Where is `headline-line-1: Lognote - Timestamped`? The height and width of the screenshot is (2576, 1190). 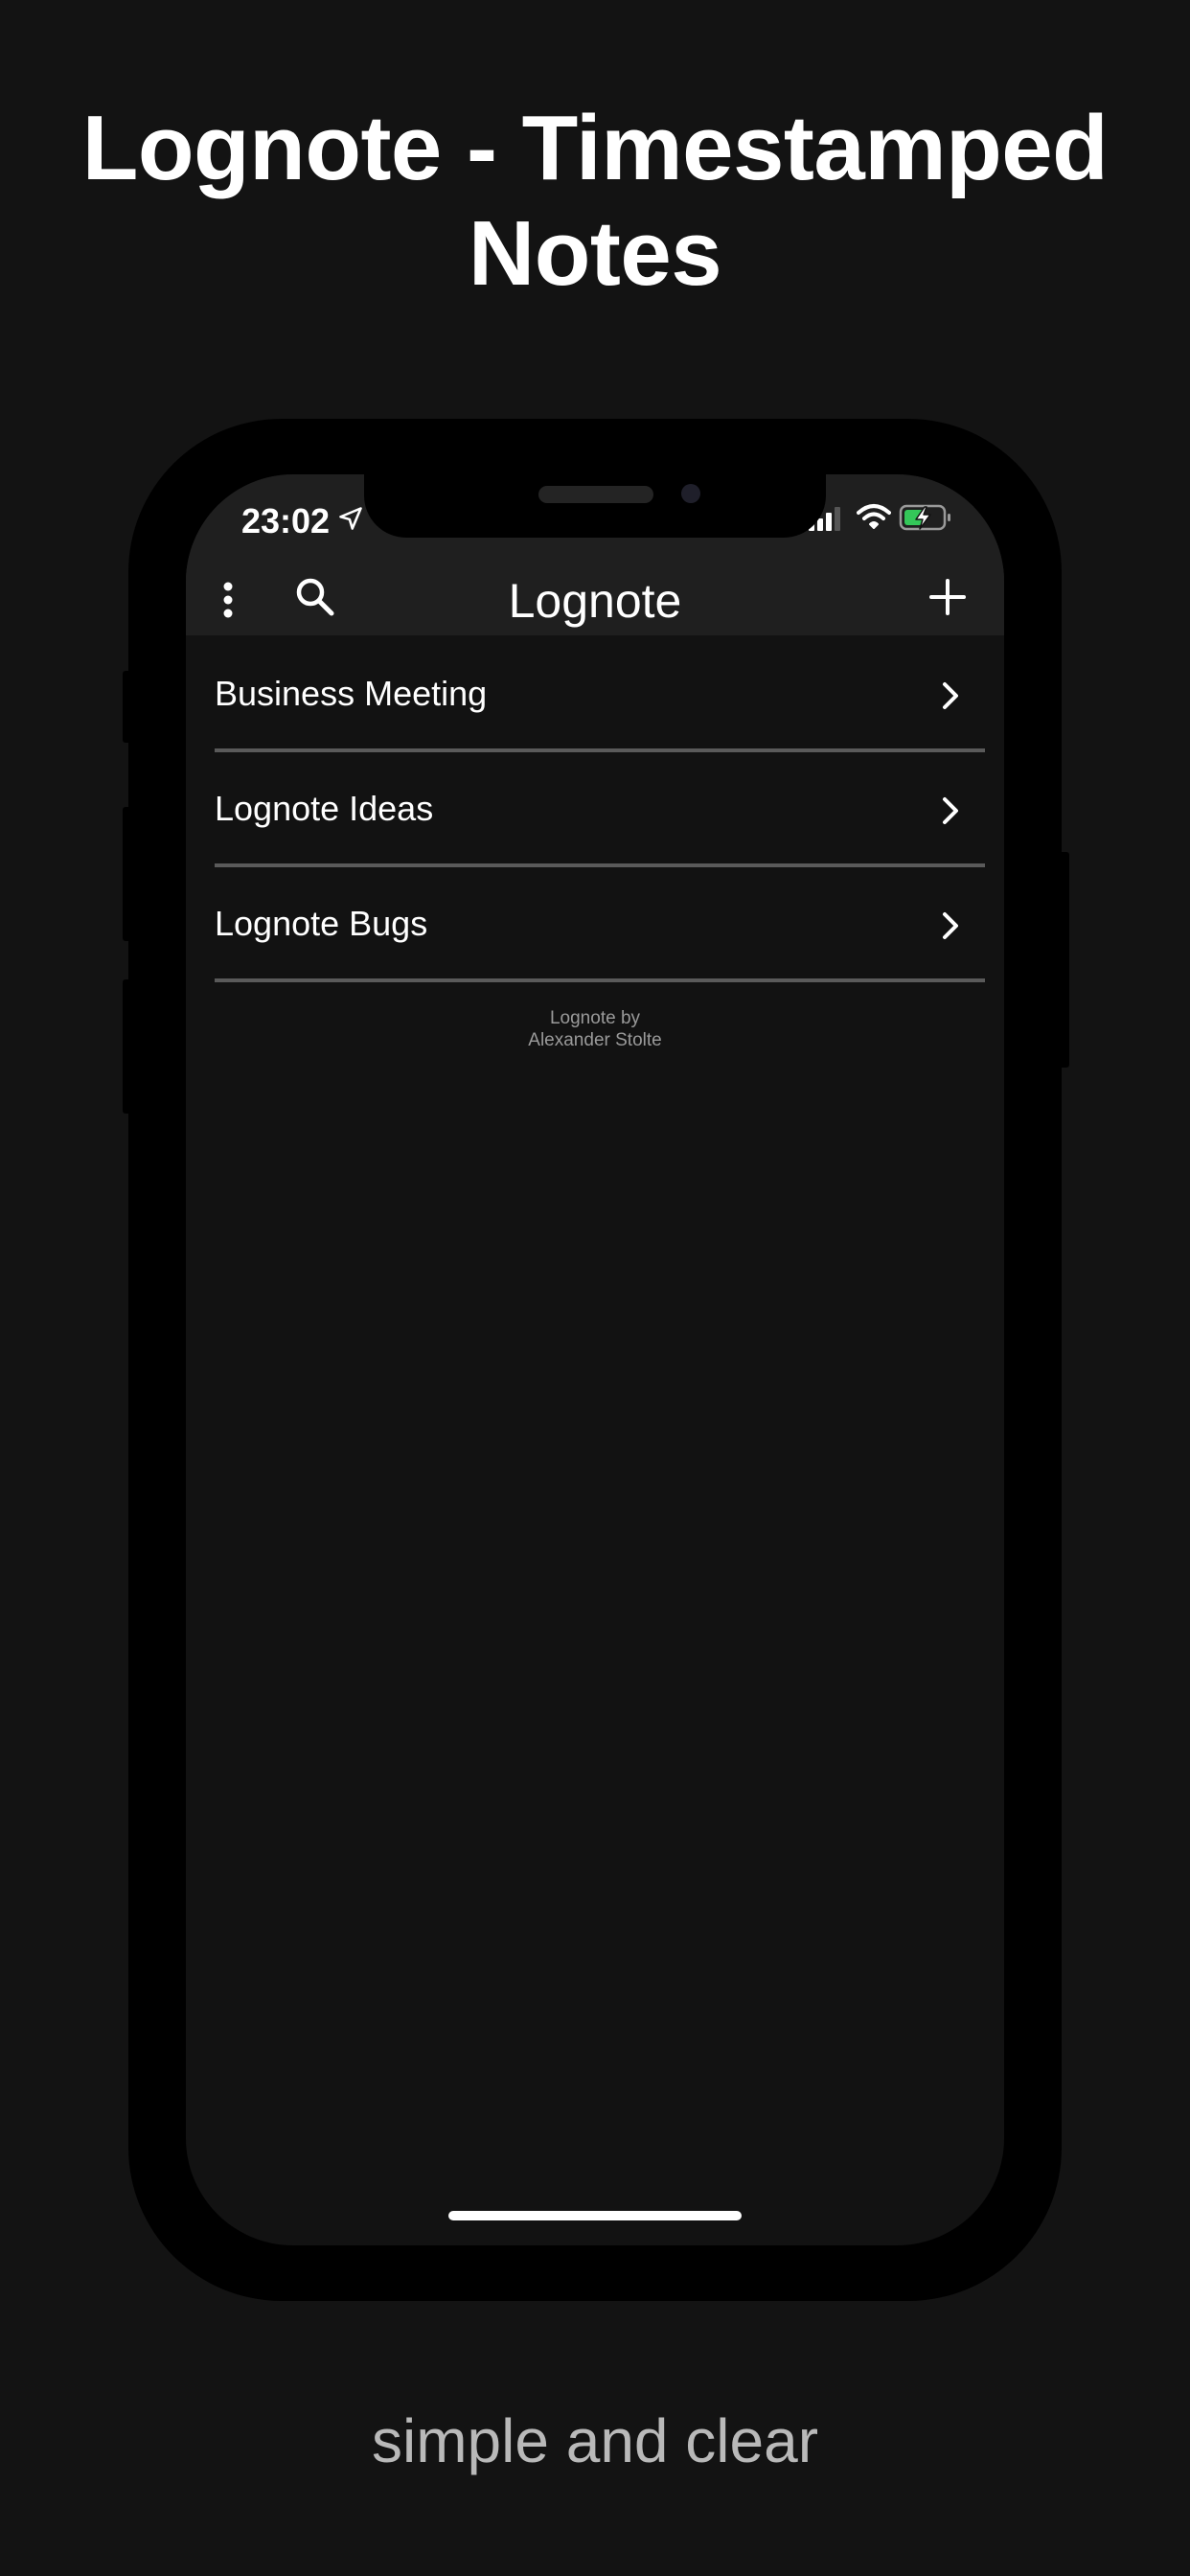 headline-line-1: Lognote - Timestamped is located at coordinates (595, 148).